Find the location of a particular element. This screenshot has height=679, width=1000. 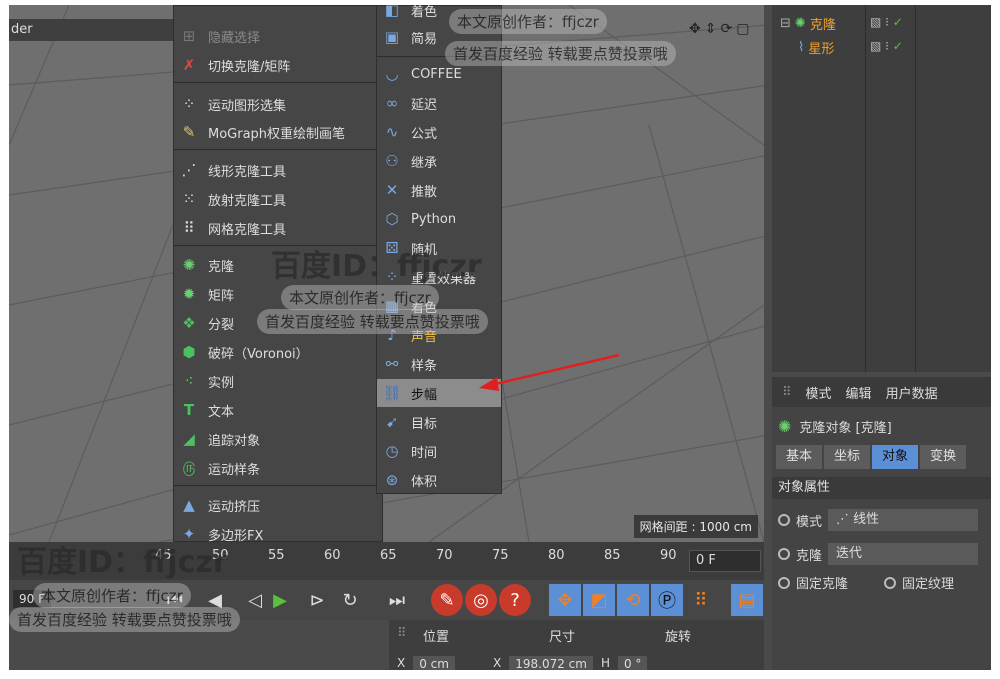

x-size-field: 198.072 cm is located at coordinates (551, 663).